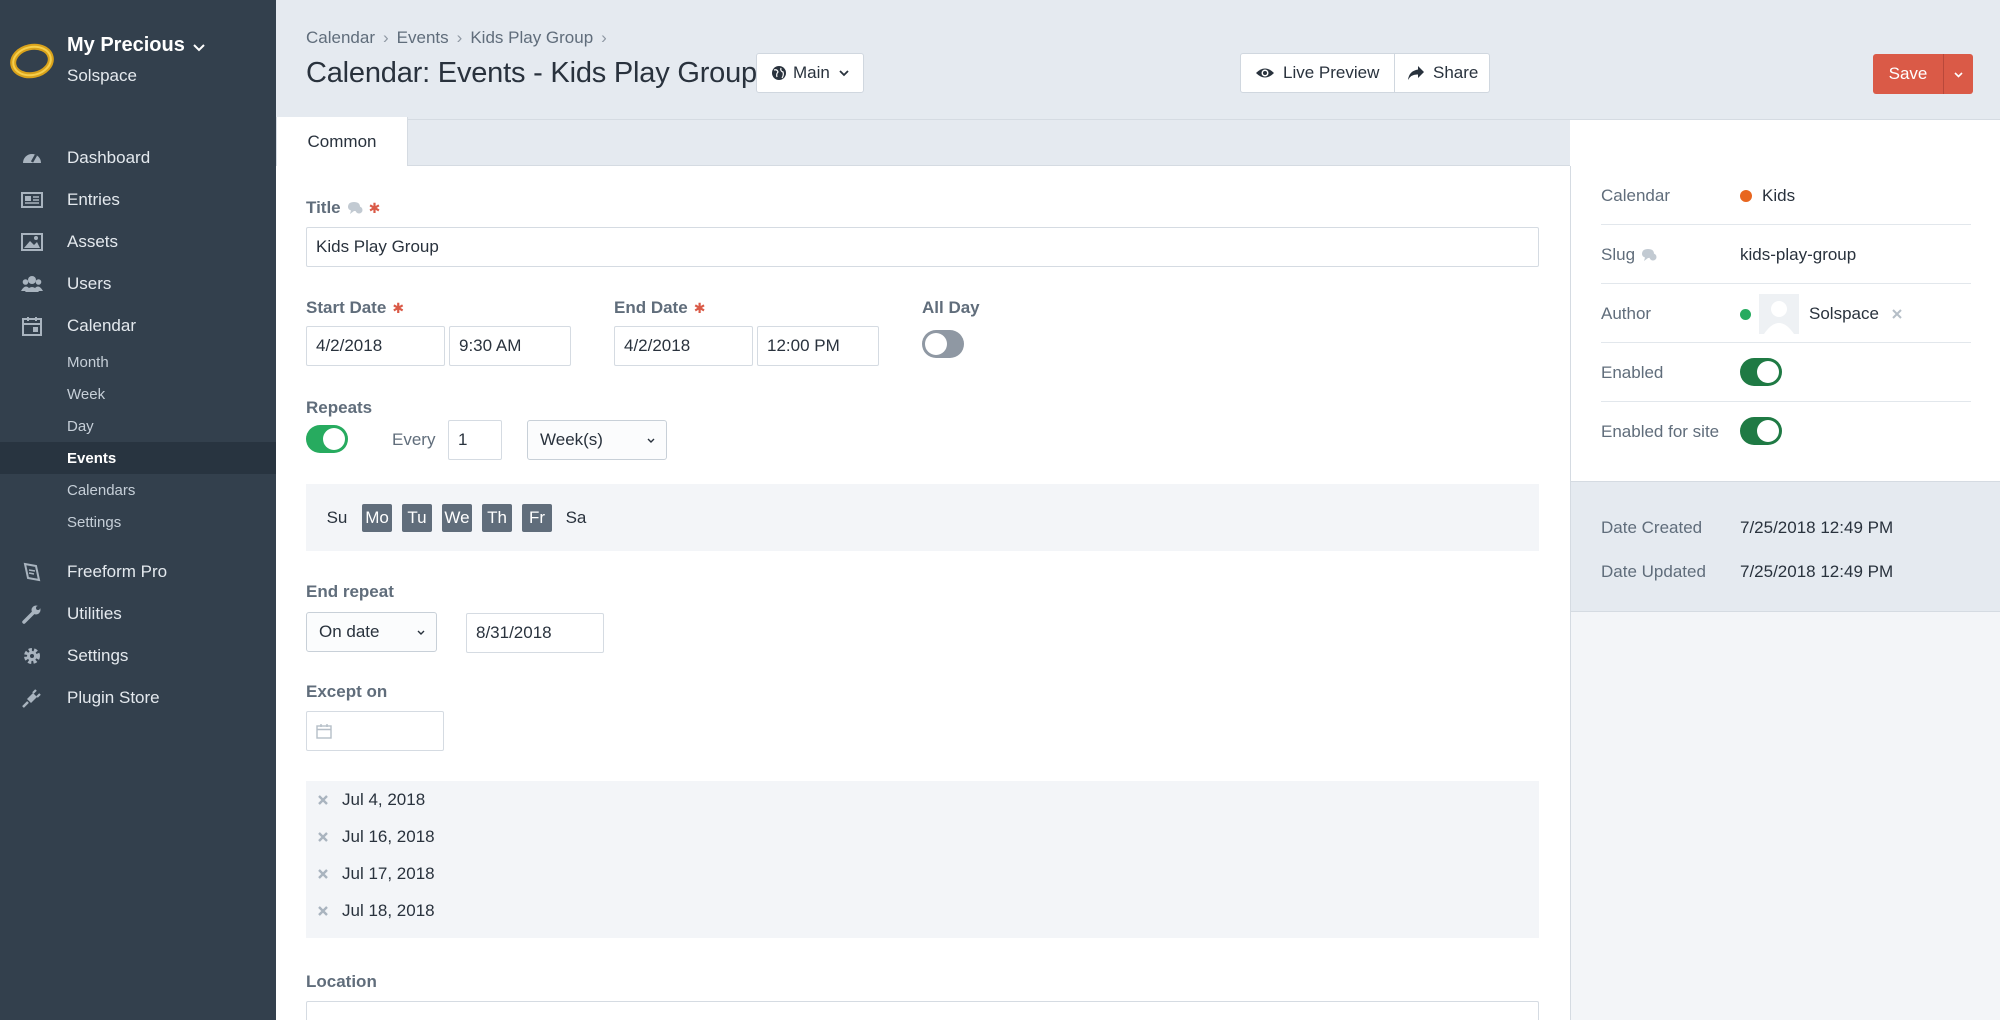  What do you see at coordinates (138, 572) in the screenshot?
I see `nav-freeform: Freeform Pro` at bounding box center [138, 572].